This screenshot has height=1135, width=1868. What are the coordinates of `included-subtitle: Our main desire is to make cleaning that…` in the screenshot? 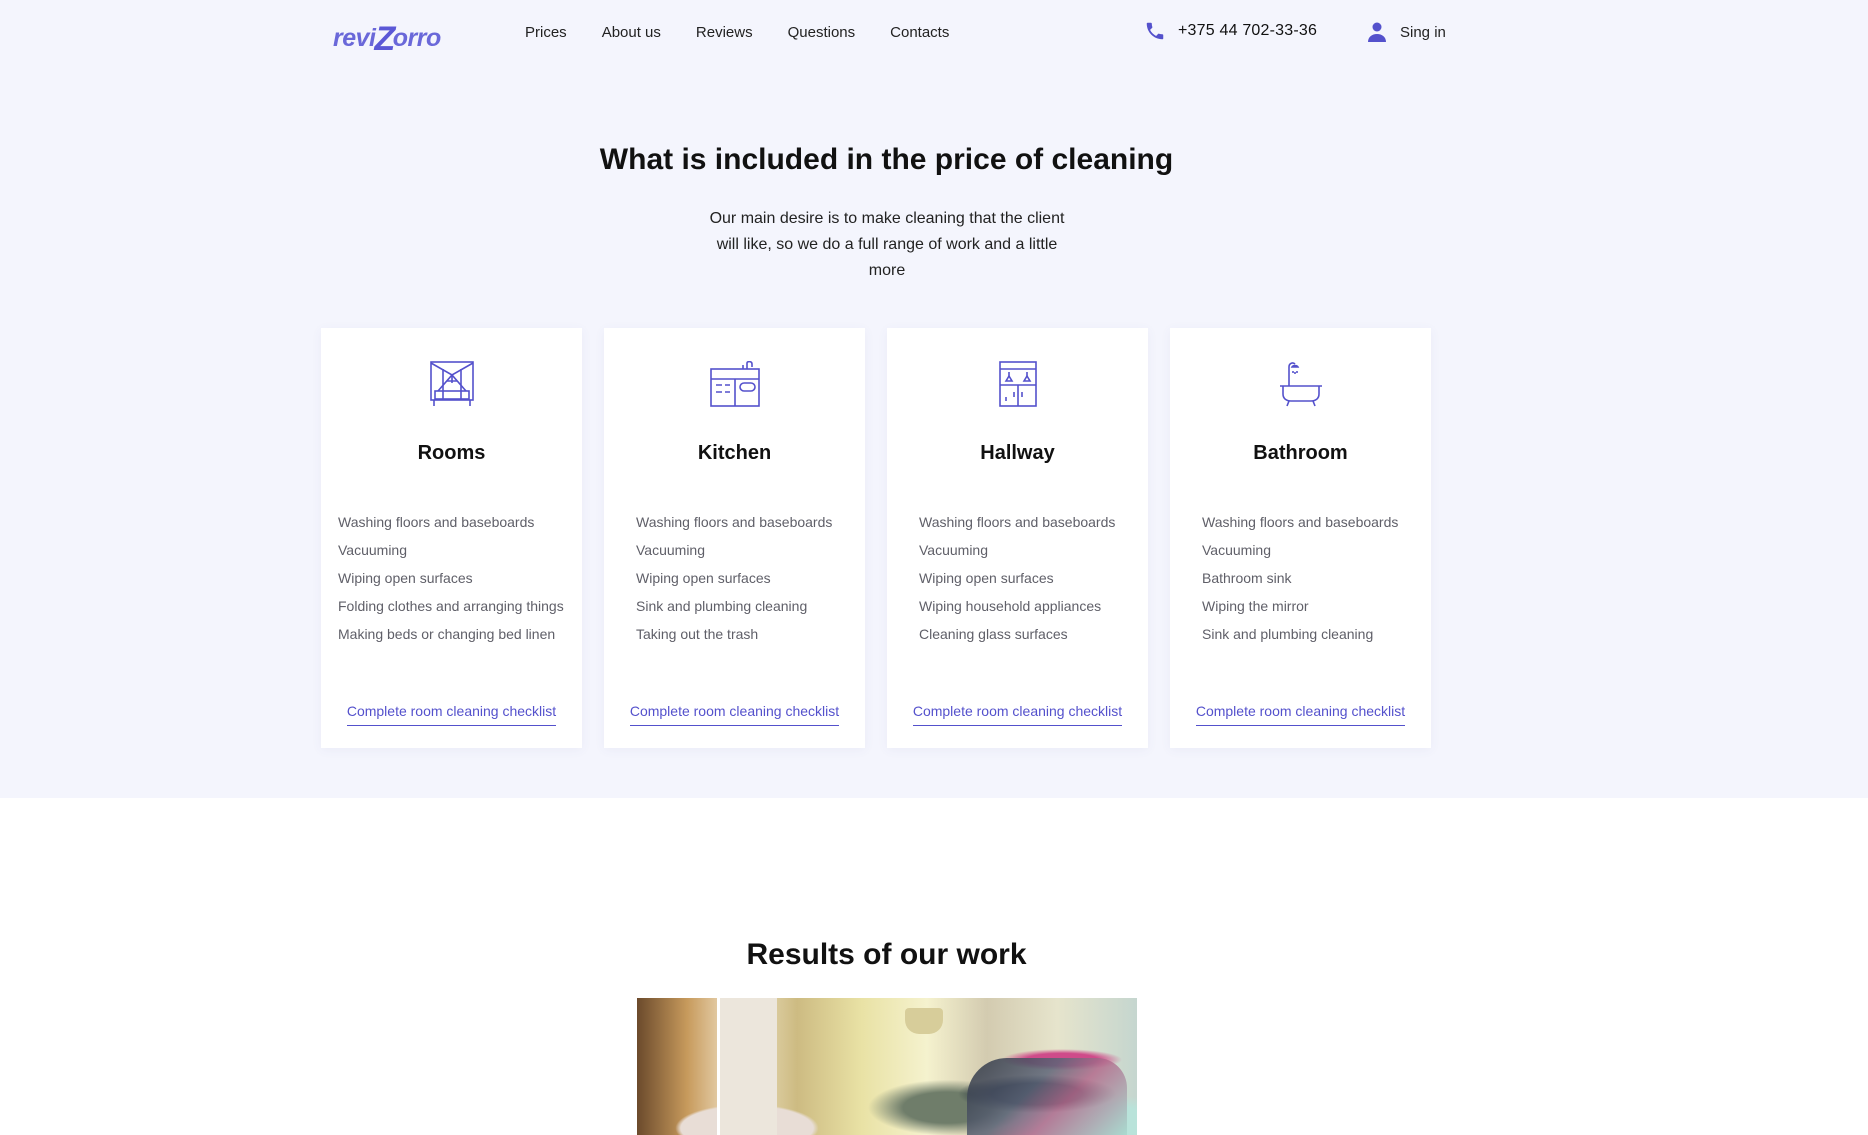 It's located at (887, 244).